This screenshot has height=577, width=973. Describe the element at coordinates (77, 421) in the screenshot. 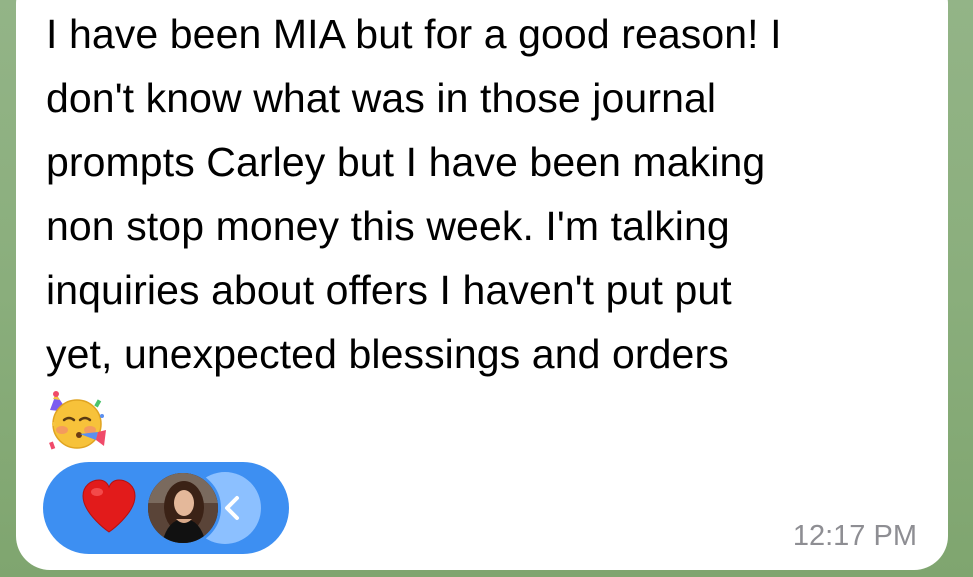

I see `partying-face-icon` at that location.